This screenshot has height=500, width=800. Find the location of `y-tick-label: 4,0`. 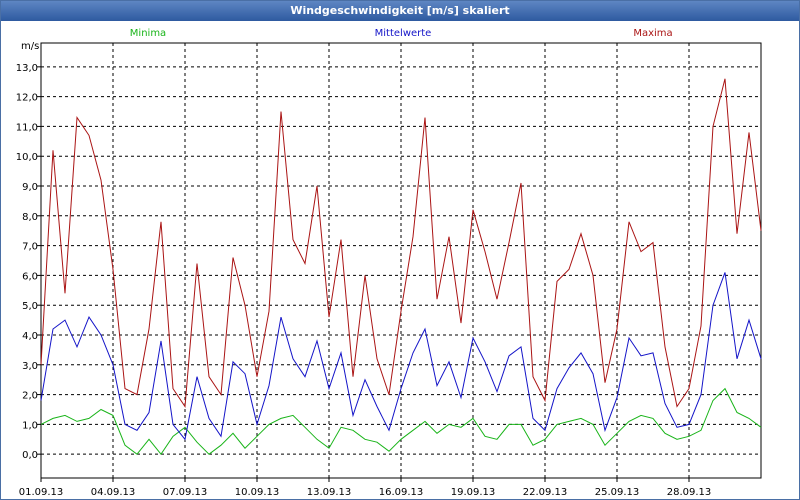

y-tick-label: 4,0 is located at coordinates (30, 336).